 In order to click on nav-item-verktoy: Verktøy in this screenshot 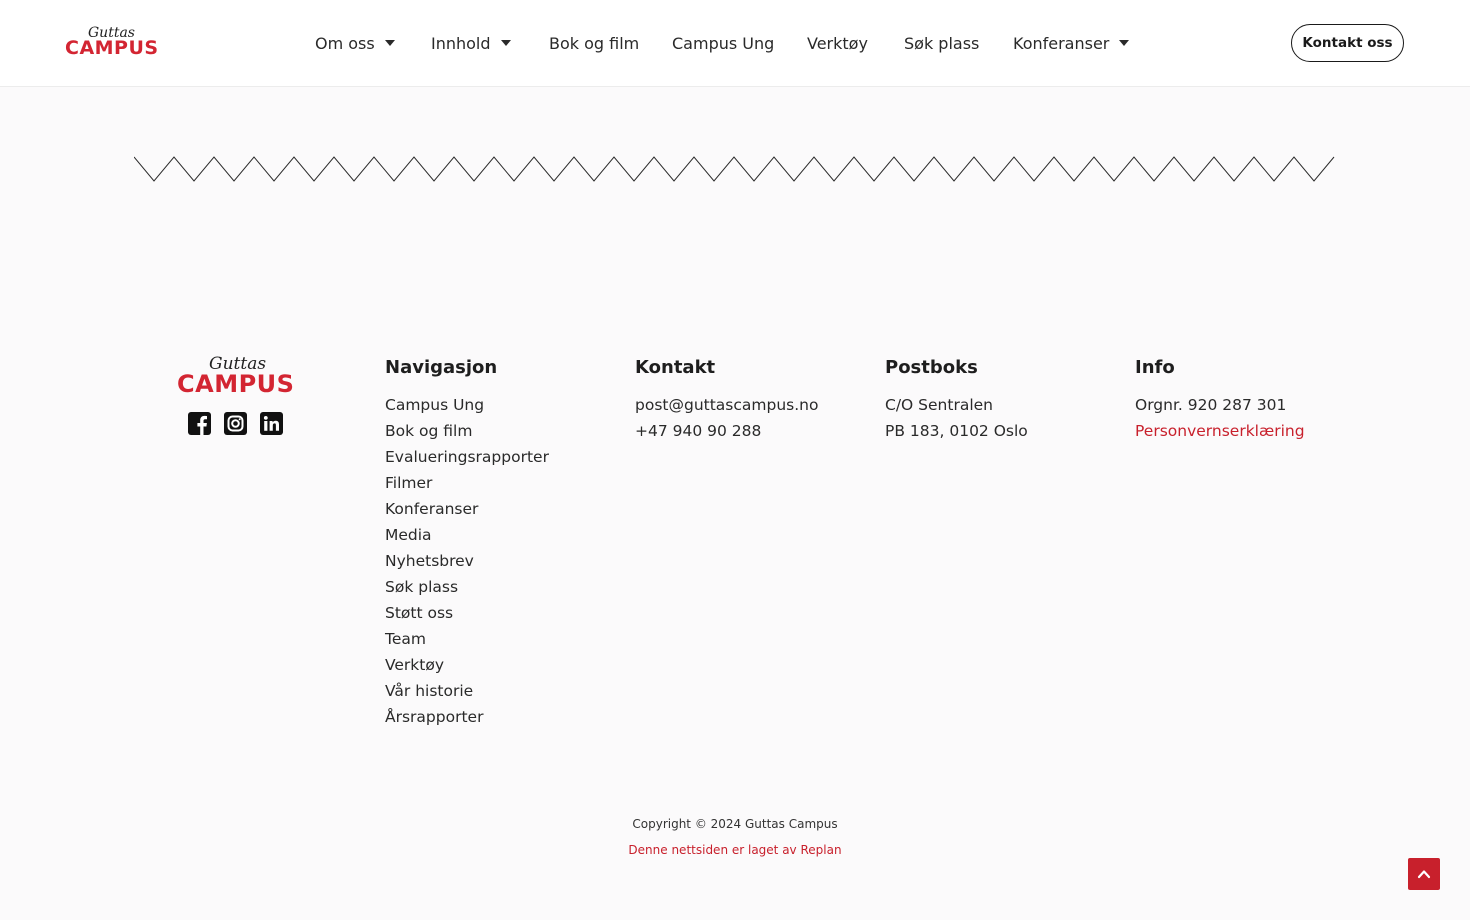, I will do `click(837, 43)`.